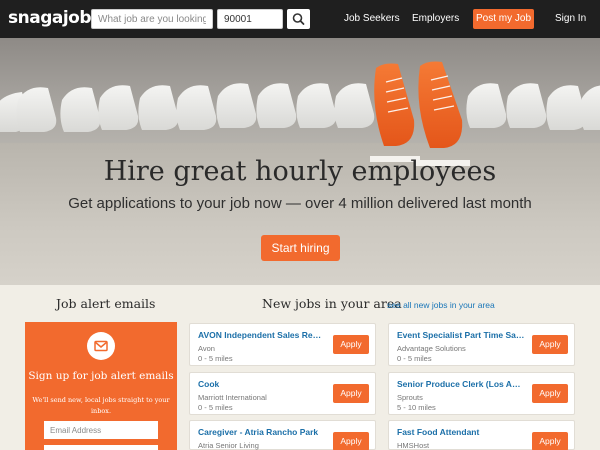 This screenshot has width=600, height=450. Describe the element at coordinates (416, 407) in the screenshot. I see `job-distance: 5 - 10 miles` at that location.